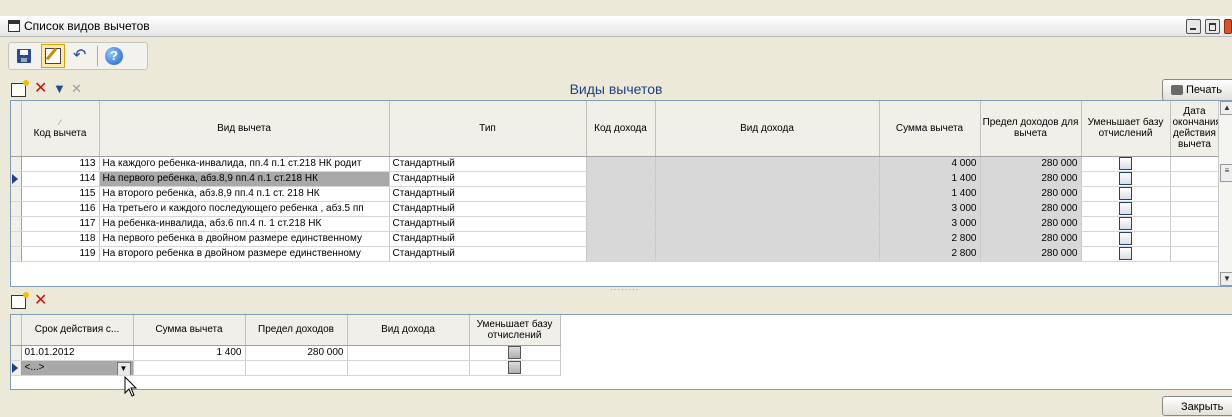  Describe the element at coordinates (408, 368) in the screenshot. I see `new-income-cell` at that location.